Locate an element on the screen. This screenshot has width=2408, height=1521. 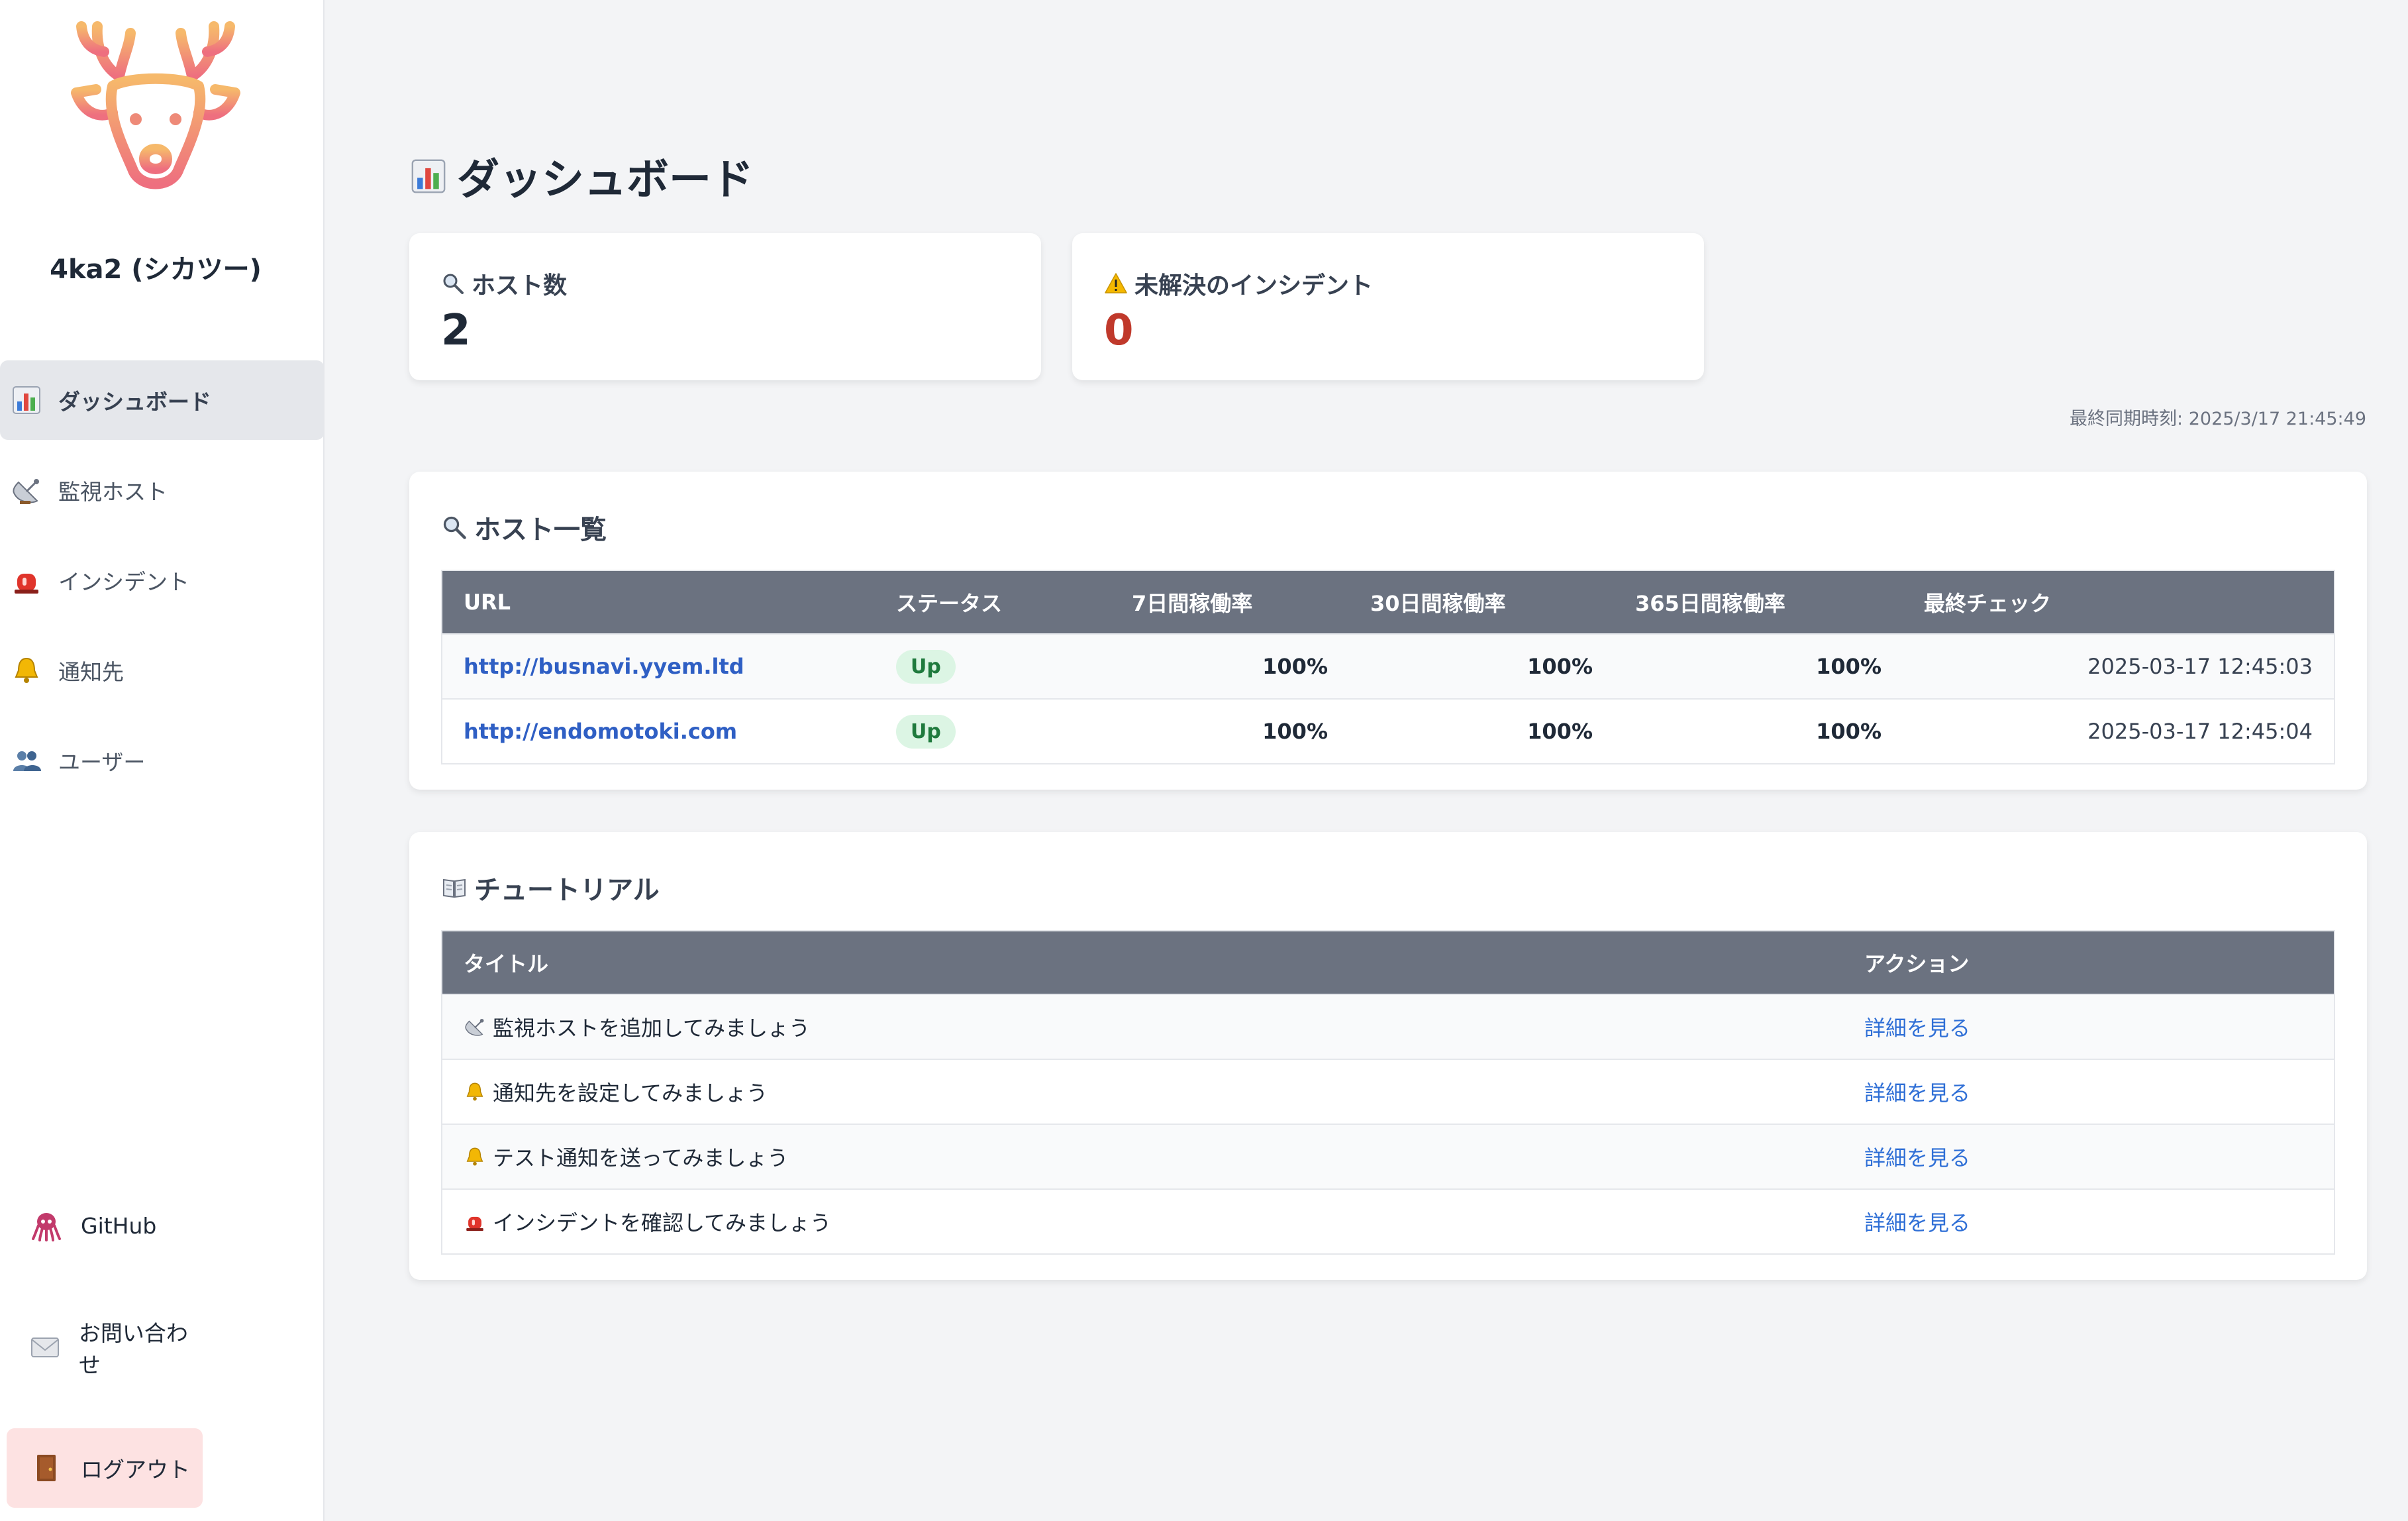
sidebar-item-hosts: 監視ホスト is located at coordinates (162, 490).